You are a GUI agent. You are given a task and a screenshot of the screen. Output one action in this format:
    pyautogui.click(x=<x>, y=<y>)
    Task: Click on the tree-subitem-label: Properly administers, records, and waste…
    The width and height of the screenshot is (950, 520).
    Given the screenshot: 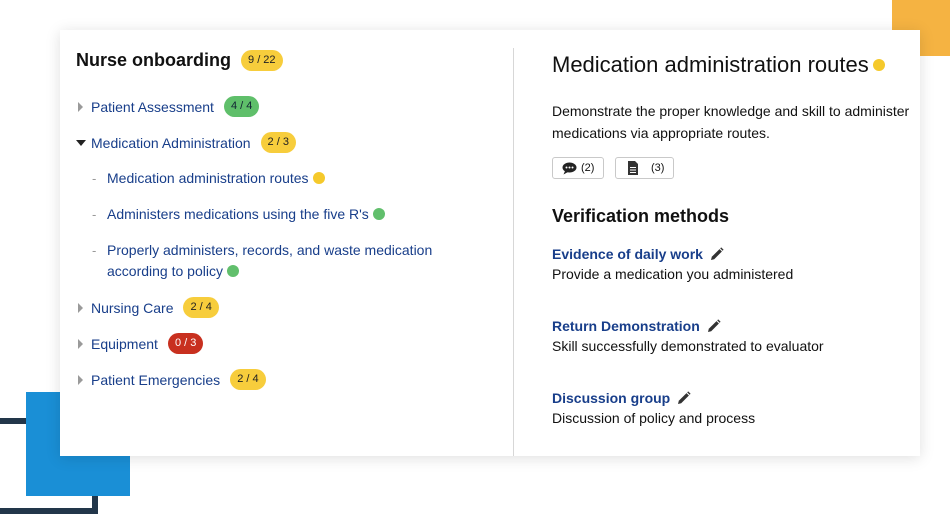 What is the action you would take?
    pyautogui.click(x=287, y=261)
    